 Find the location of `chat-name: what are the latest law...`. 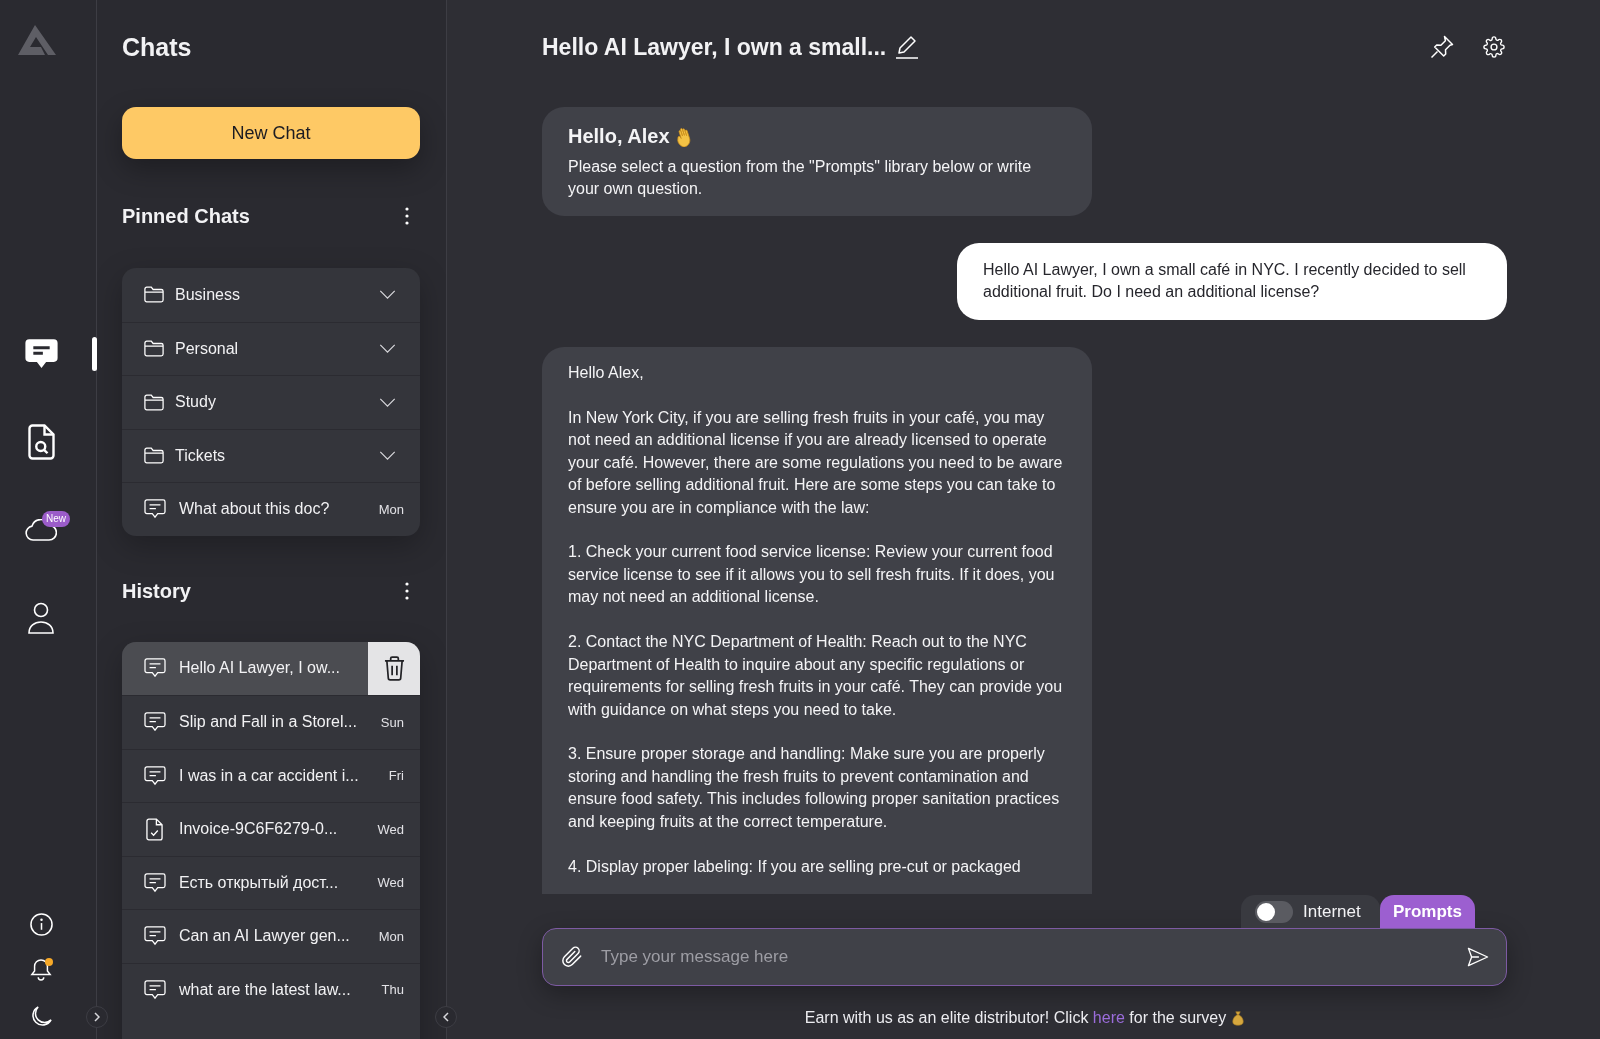

chat-name: what are the latest law... is located at coordinates (265, 989).